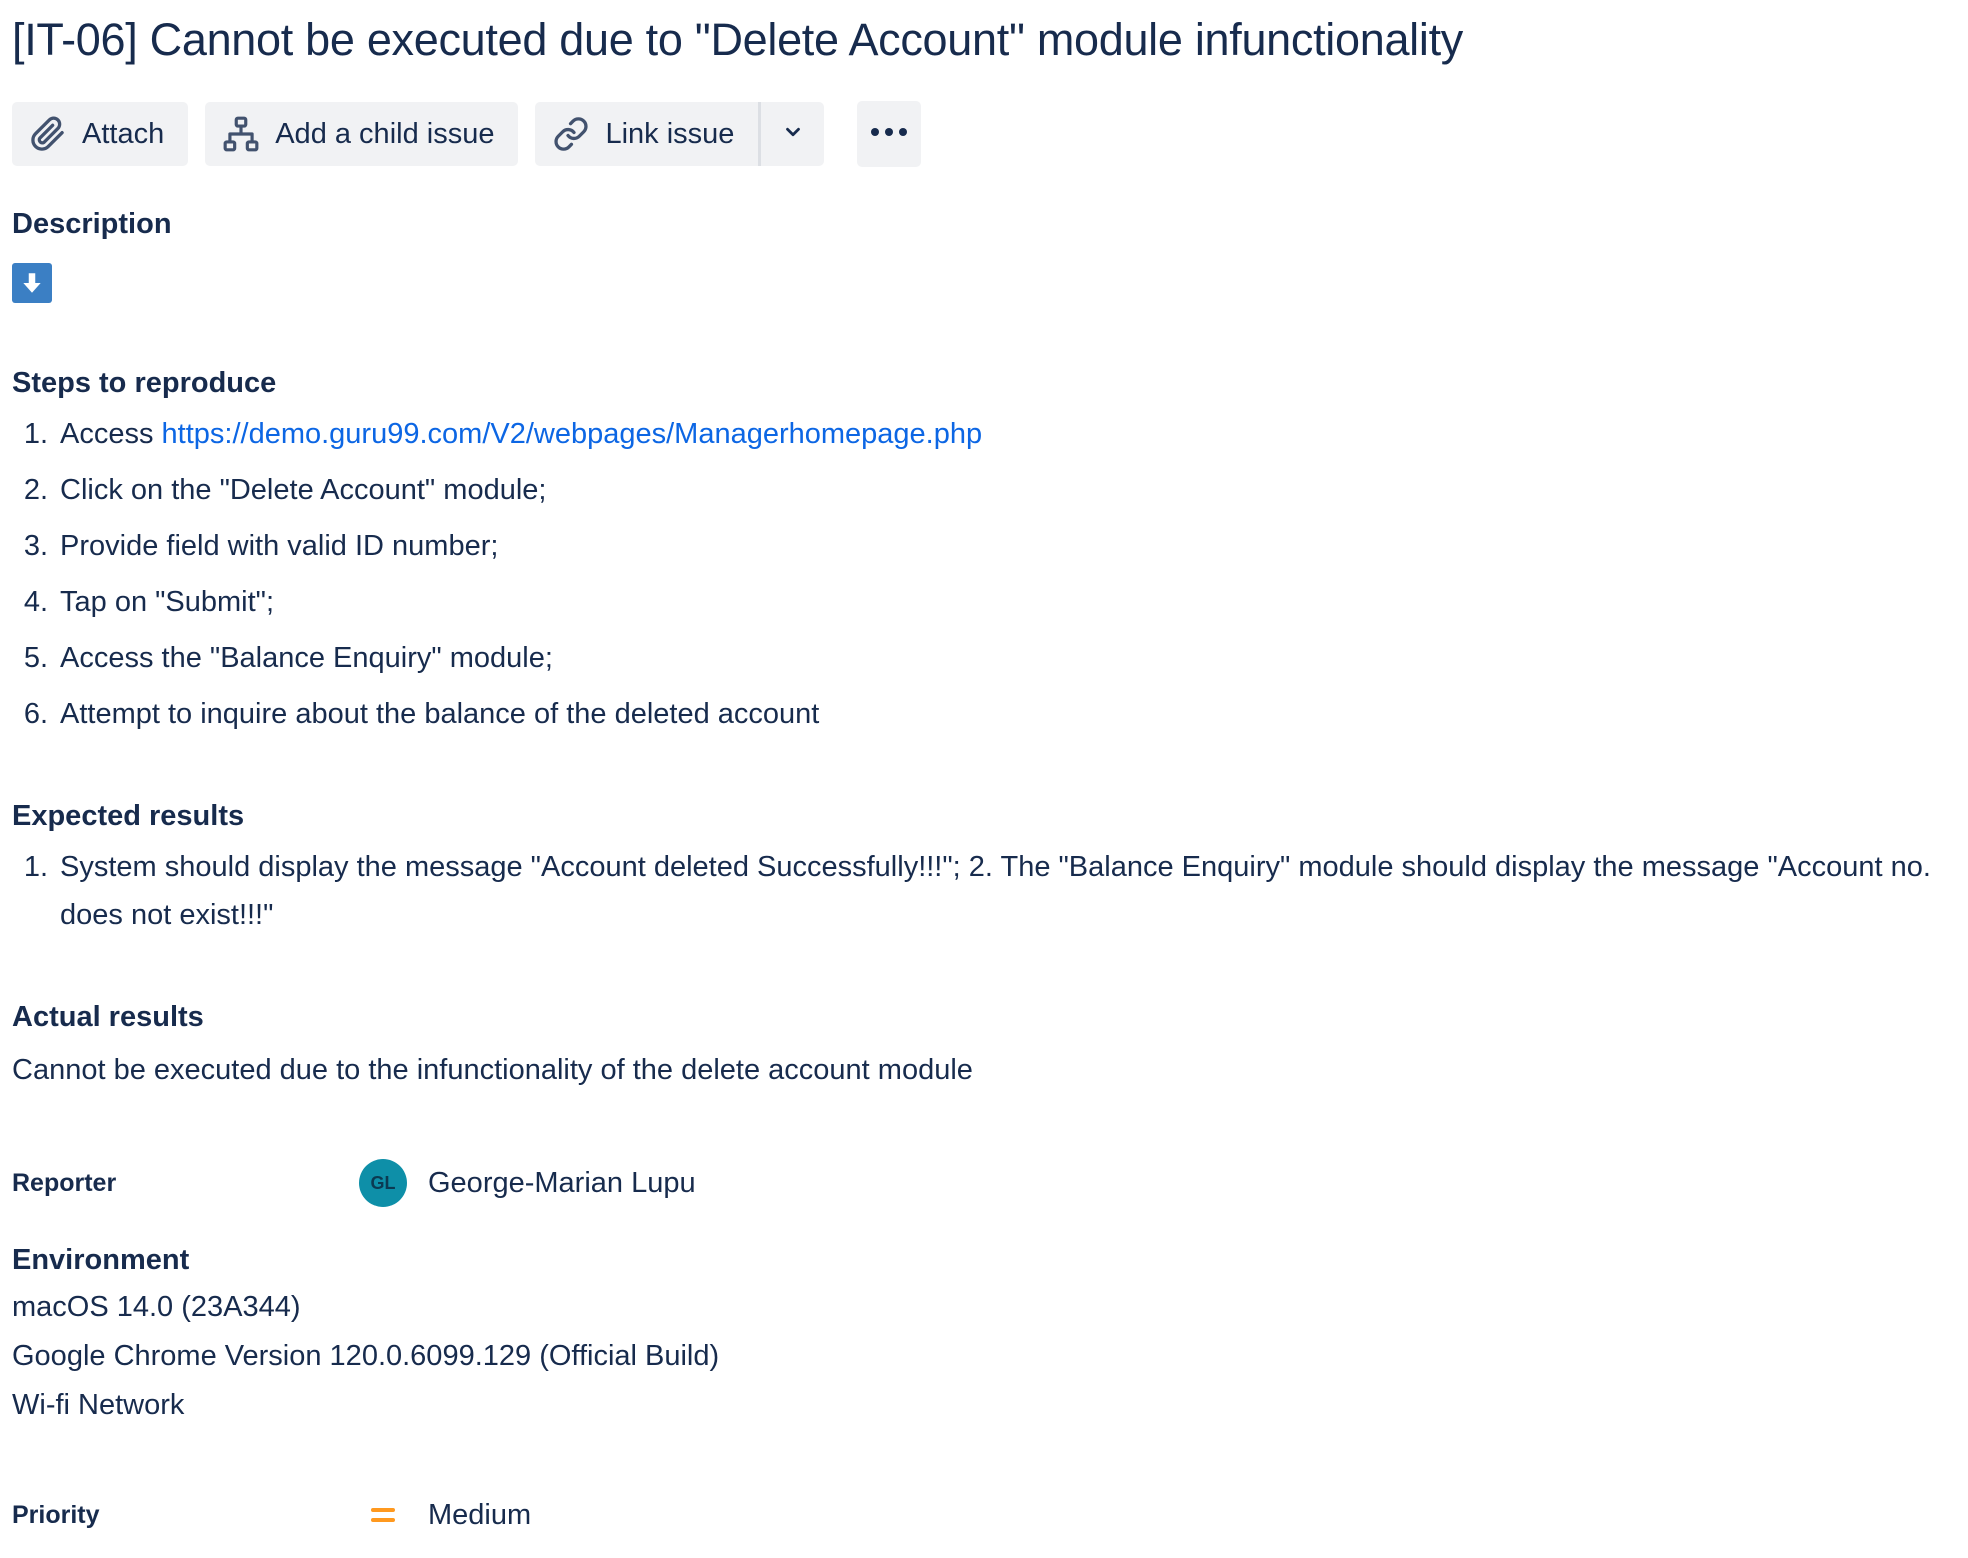 This screenshot has width=1968, height=1558. I want to click on priority-label: Priority, so click(56, 1514).